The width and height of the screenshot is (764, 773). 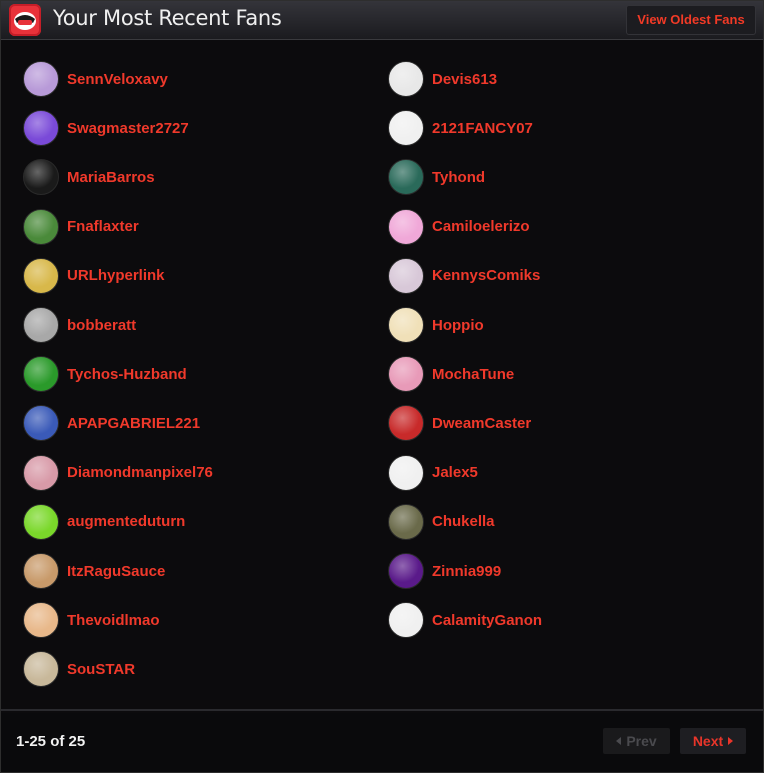 I want to click on fan-name-link: SennVeloxavy, so click(x=117, y=79).